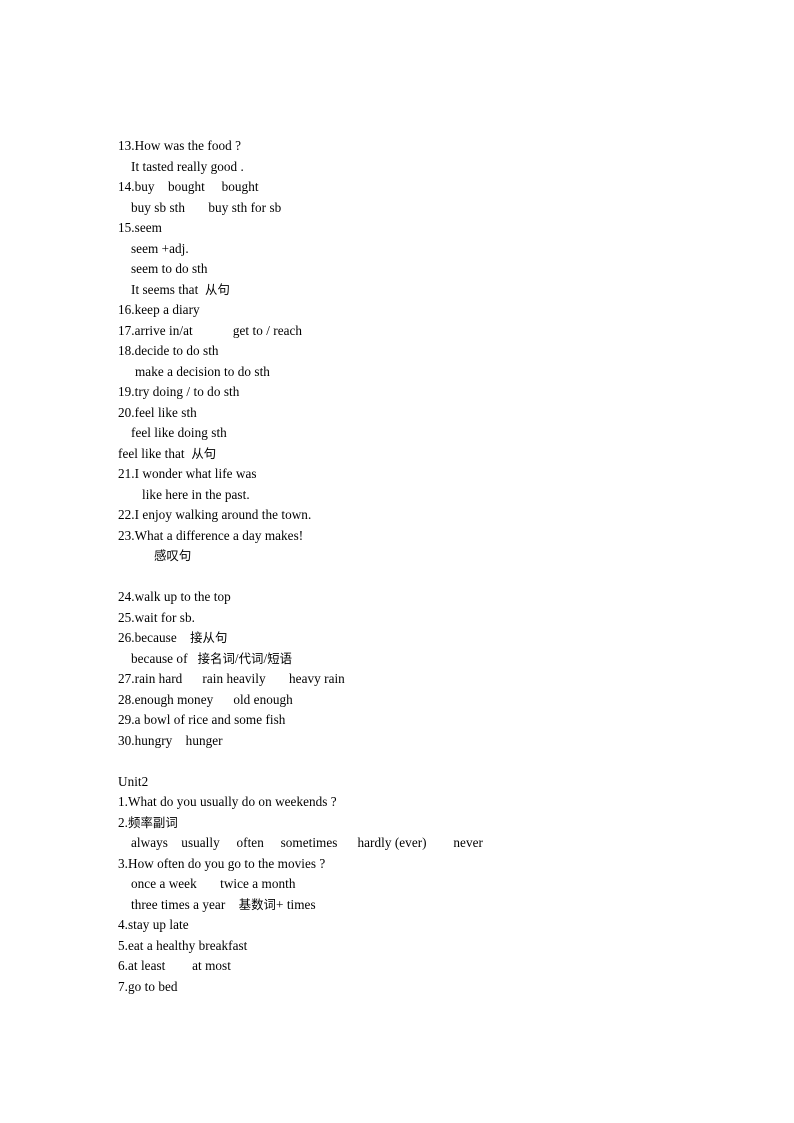 Image resolution: width=794 pixels, height=1123 pixels. What do you see at coordinates (179, 432) in the screenshot?
I see `text-line: feel like doing sth` at bounding box center [179, 432].